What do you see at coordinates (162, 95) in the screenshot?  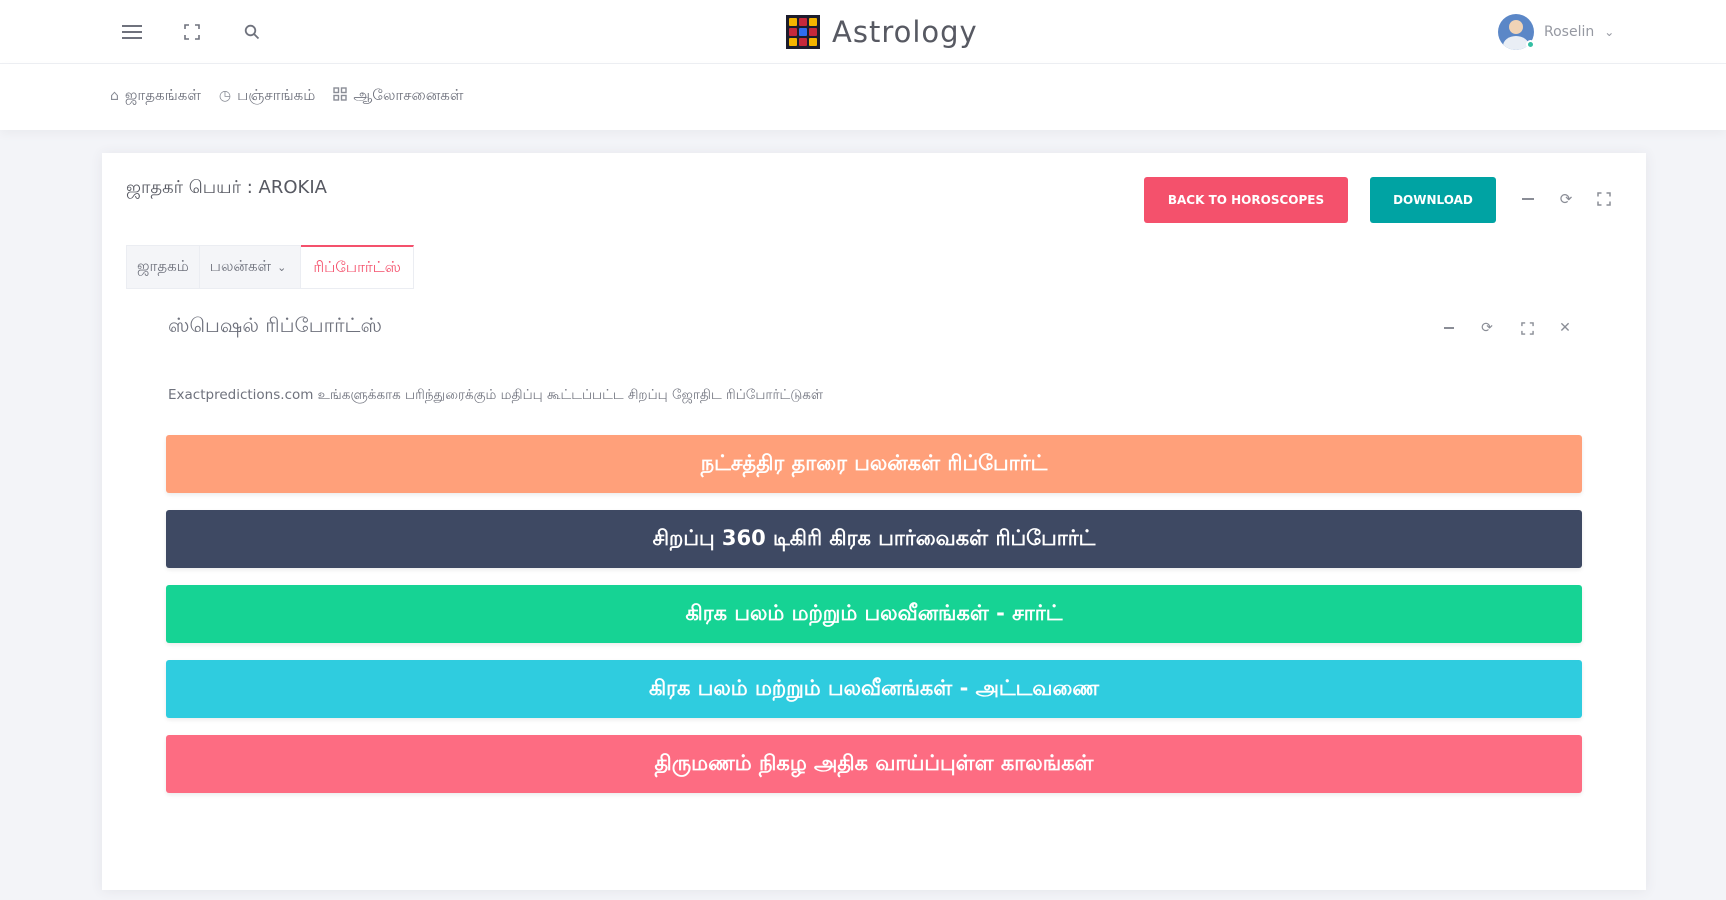 I see `nav-item-label: ஜாதகங்கள்` at bounding box center [162, 95].